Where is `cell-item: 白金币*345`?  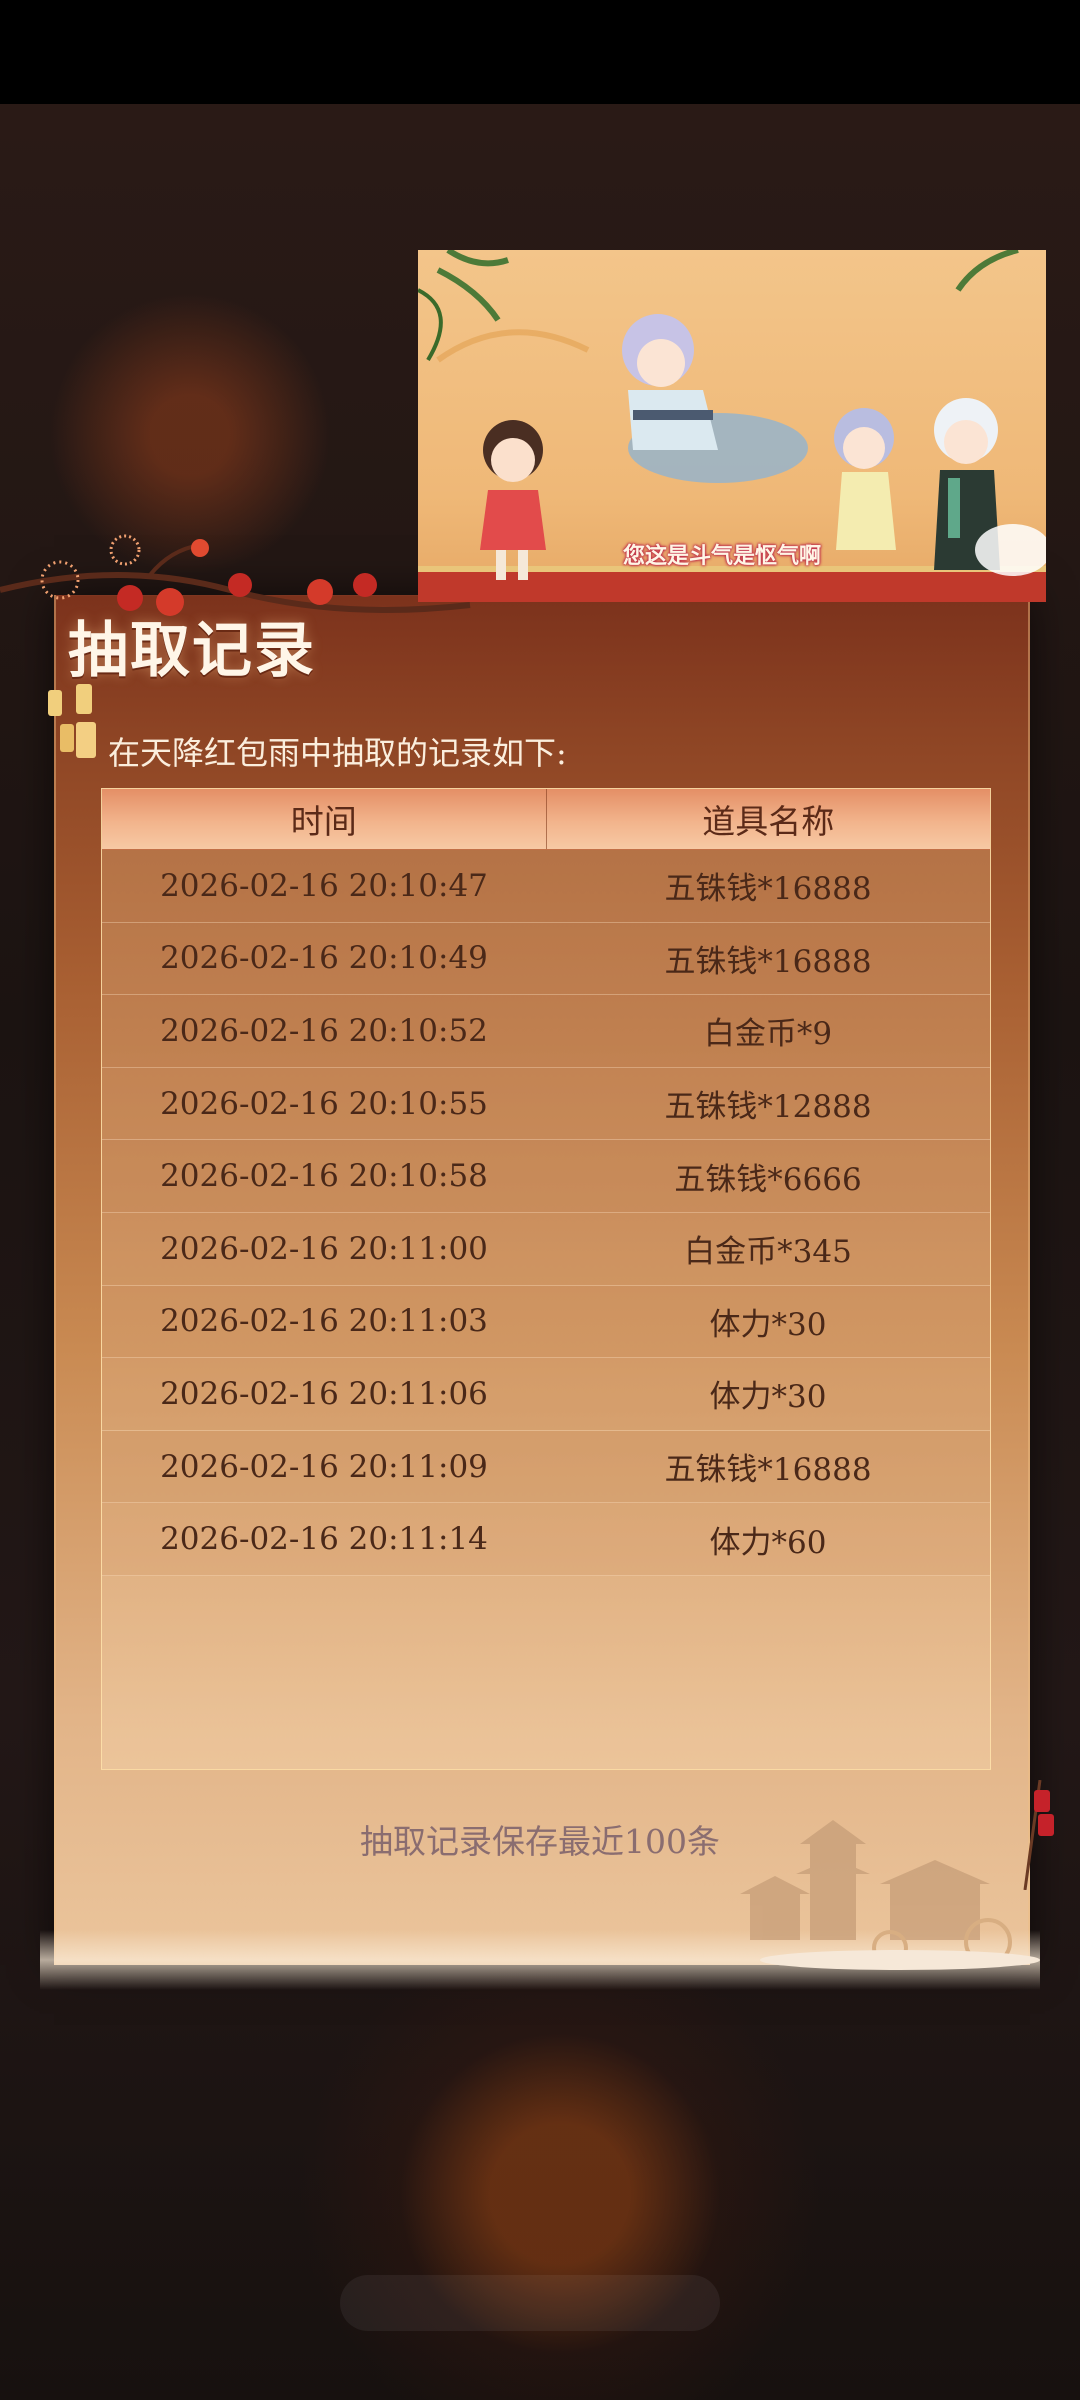 cell-item: 白金币*345 is located at coordinates (768, 1252).